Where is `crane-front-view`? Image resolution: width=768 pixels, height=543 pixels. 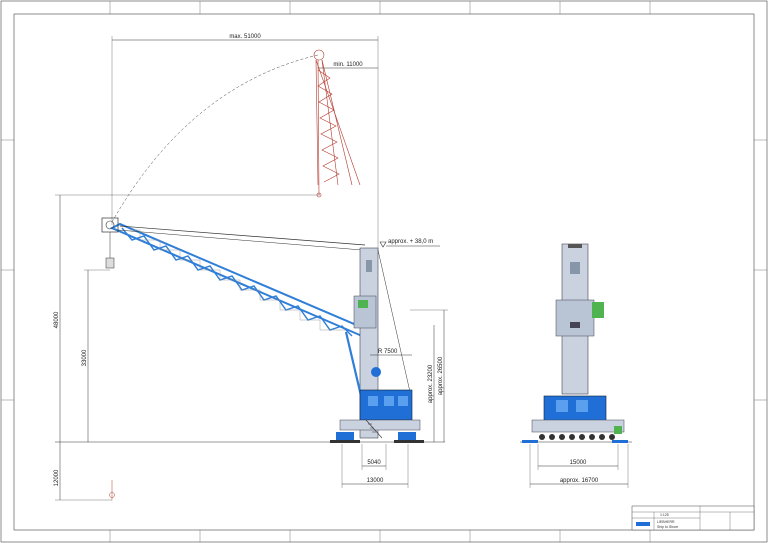 crane-front-view is located at coordinates (575, 343).